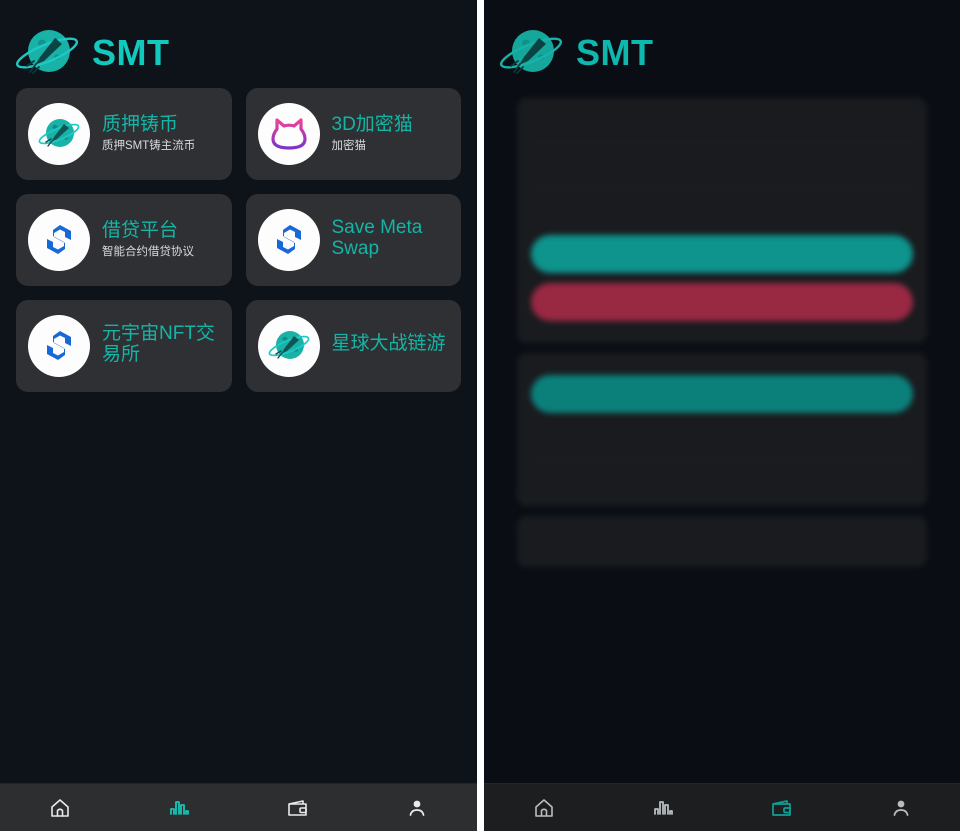  Describe the element at coordinates (372, 125) in the screenshot. I see `app-card-title: 3D加密猫` at that location.